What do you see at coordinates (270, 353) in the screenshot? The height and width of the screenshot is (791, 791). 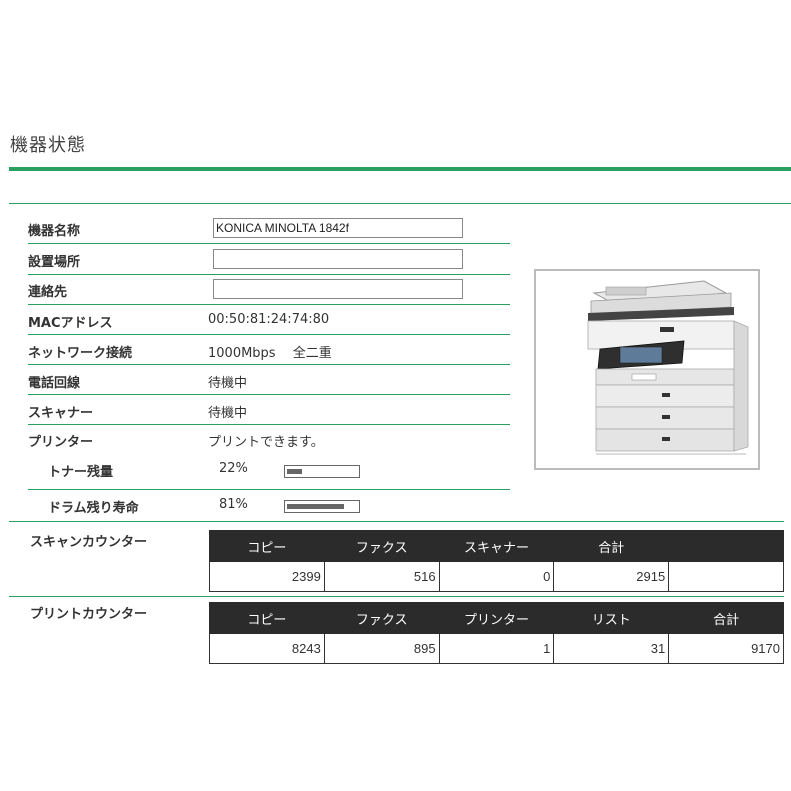 I see `network-value: 1000Mbps 全二重` at bounding box center [270, 353].